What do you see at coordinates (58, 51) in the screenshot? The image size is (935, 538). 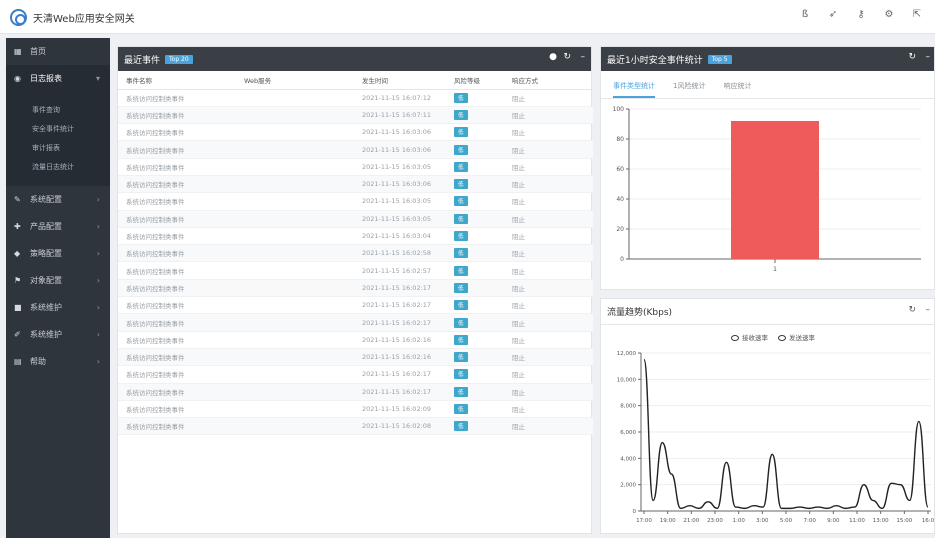 I see `sidebar-item-home: ▦ 首页` at bounding box center [58, 51].